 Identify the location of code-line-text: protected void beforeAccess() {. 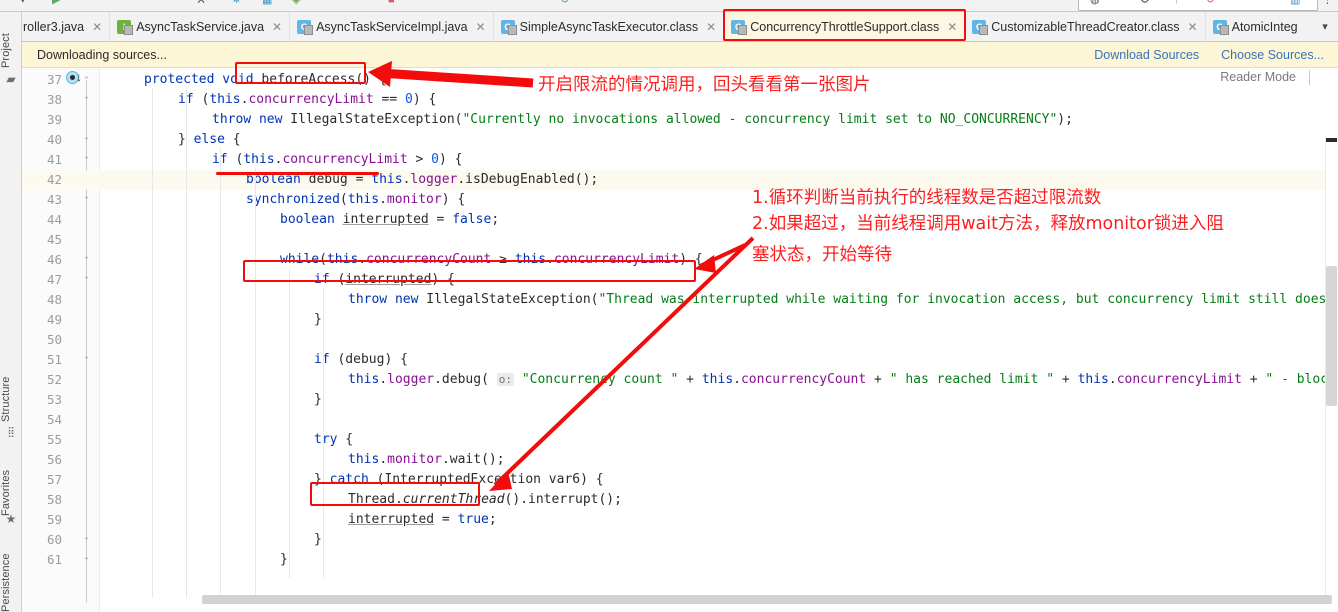
(265, 79).